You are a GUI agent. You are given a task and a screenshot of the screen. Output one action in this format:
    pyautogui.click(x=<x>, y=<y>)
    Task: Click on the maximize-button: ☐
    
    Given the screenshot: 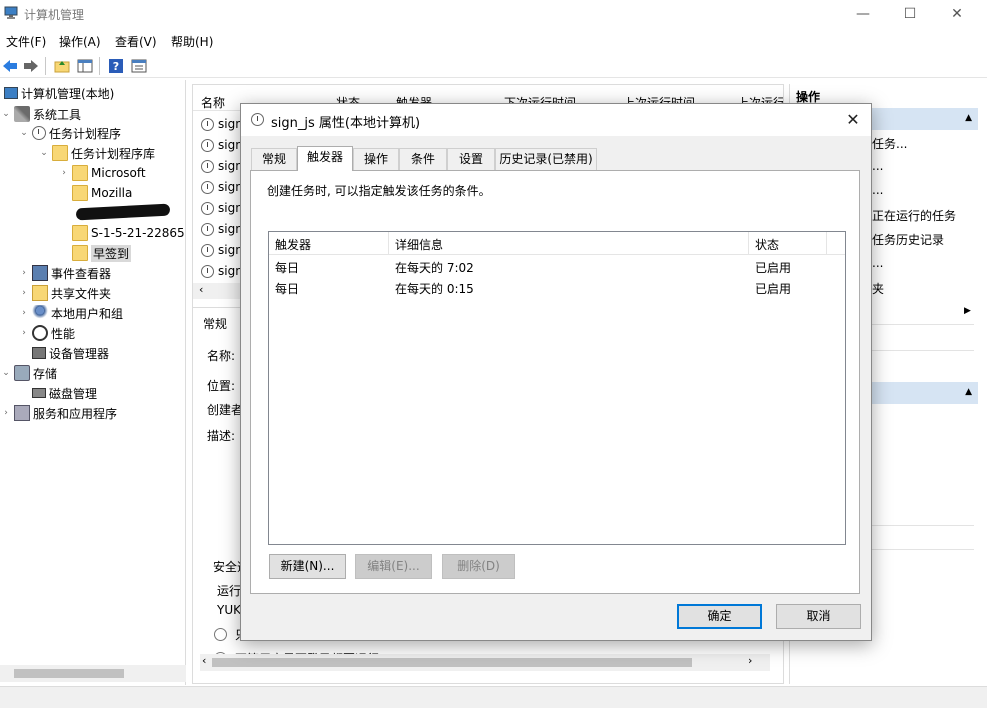 What is the action you would take?
    pyautogui.click(x=910, y=14)
    